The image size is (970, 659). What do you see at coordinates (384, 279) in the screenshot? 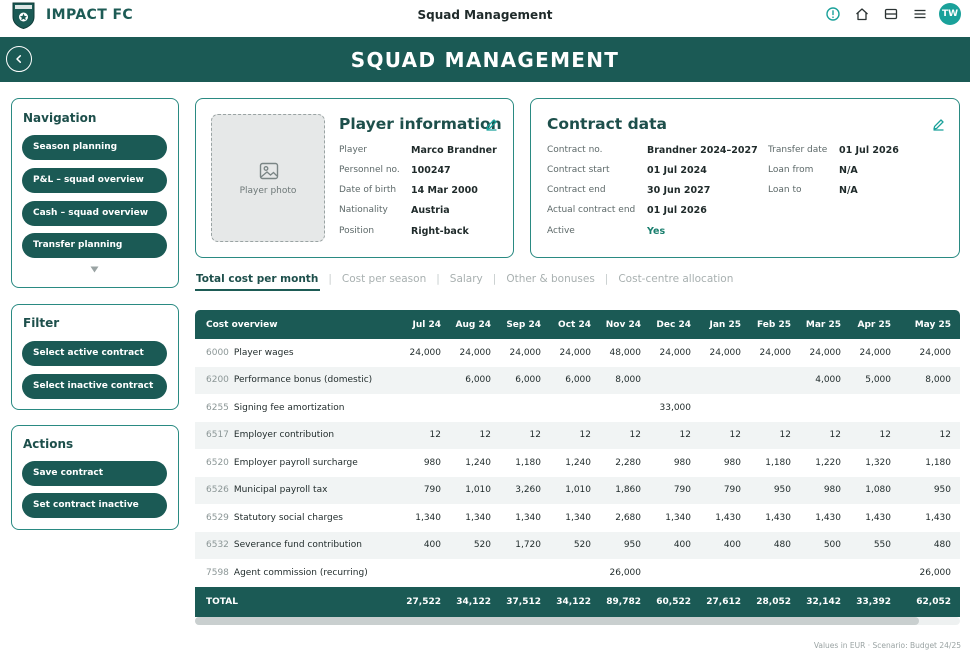
I see `tab-cost-per-season: Cost per season` at bounding box center [384, 279].